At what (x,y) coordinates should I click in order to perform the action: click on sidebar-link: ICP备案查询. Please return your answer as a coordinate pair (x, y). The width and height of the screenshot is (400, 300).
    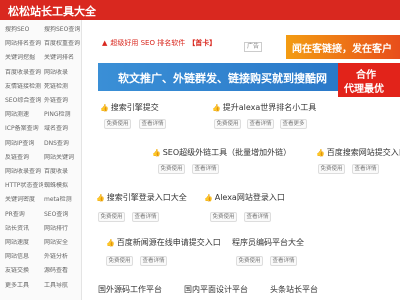
    Looking at the image, I should click on (24, 129).